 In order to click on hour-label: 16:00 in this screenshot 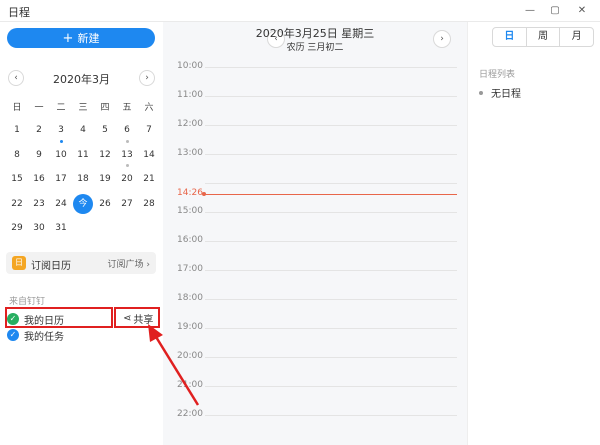, I will do `click(190, 240)`.